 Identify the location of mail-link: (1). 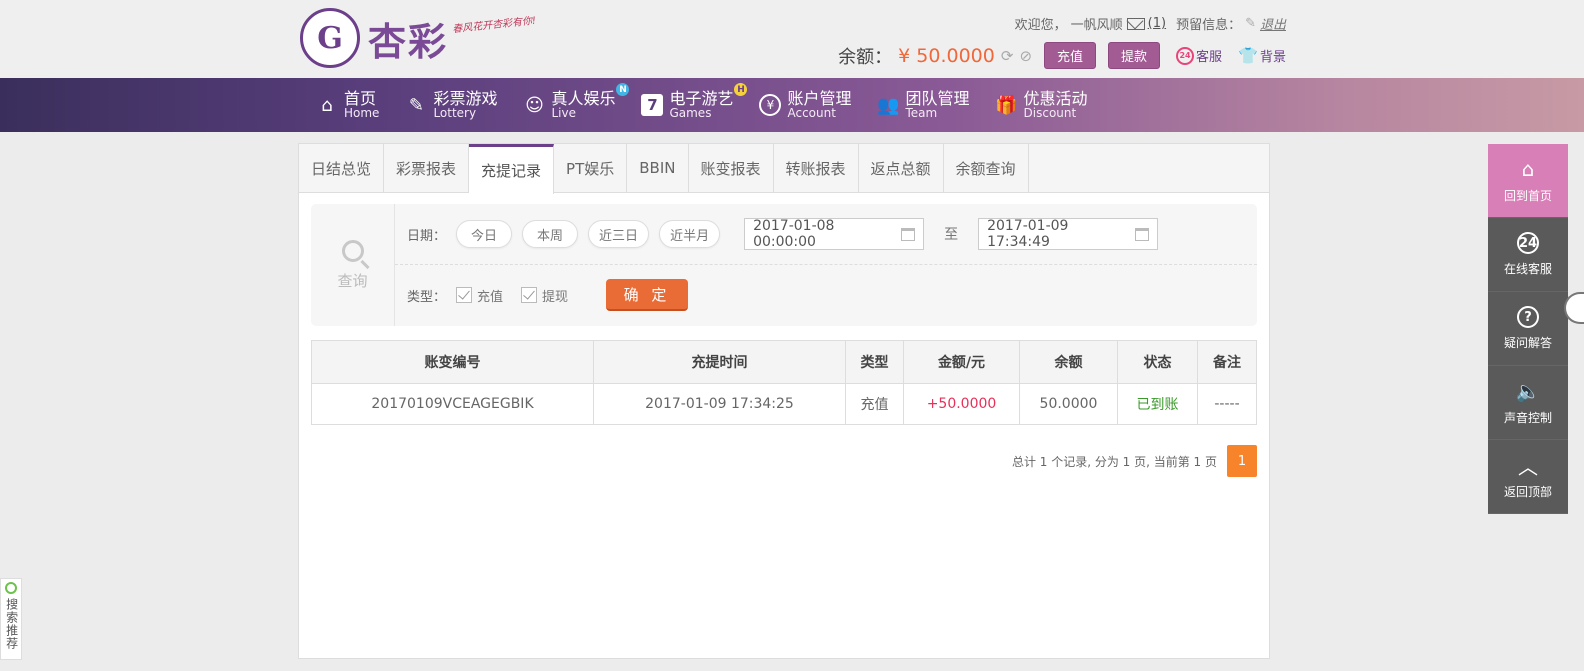
(1146, 23).